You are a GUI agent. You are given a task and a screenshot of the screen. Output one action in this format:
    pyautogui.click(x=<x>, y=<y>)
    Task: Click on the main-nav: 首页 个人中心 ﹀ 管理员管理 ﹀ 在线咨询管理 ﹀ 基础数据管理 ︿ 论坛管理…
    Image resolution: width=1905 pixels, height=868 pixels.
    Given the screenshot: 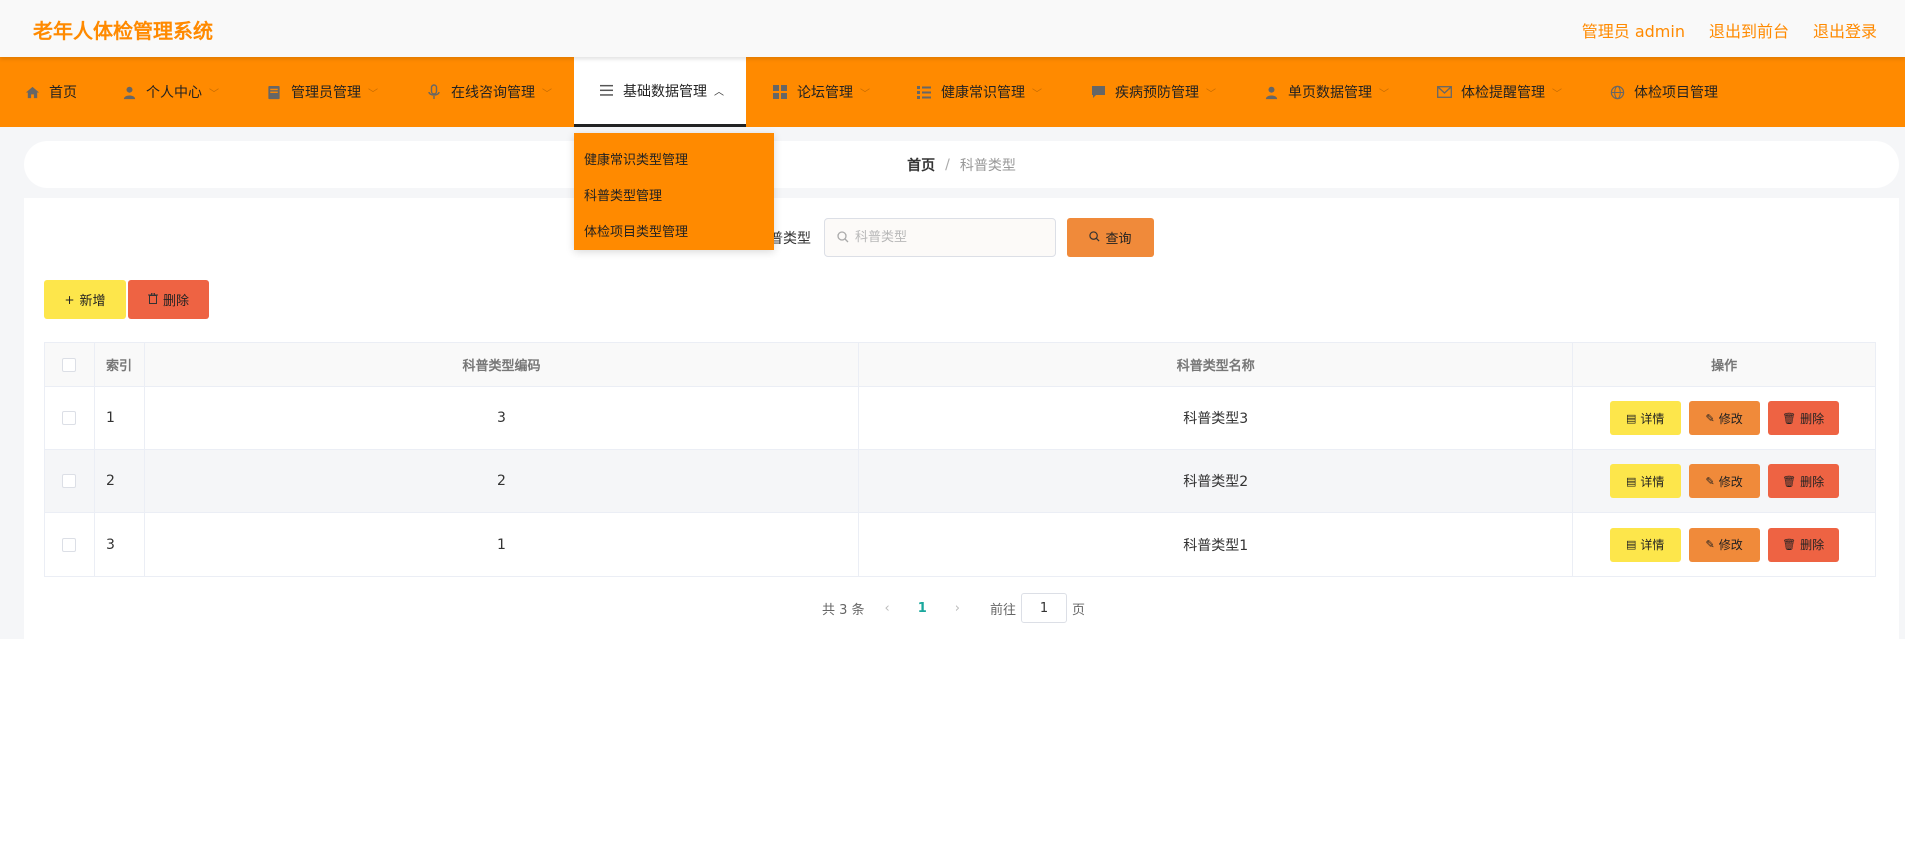 What is the action you would take?
    pyautogui.click(x=952, y=92)
    